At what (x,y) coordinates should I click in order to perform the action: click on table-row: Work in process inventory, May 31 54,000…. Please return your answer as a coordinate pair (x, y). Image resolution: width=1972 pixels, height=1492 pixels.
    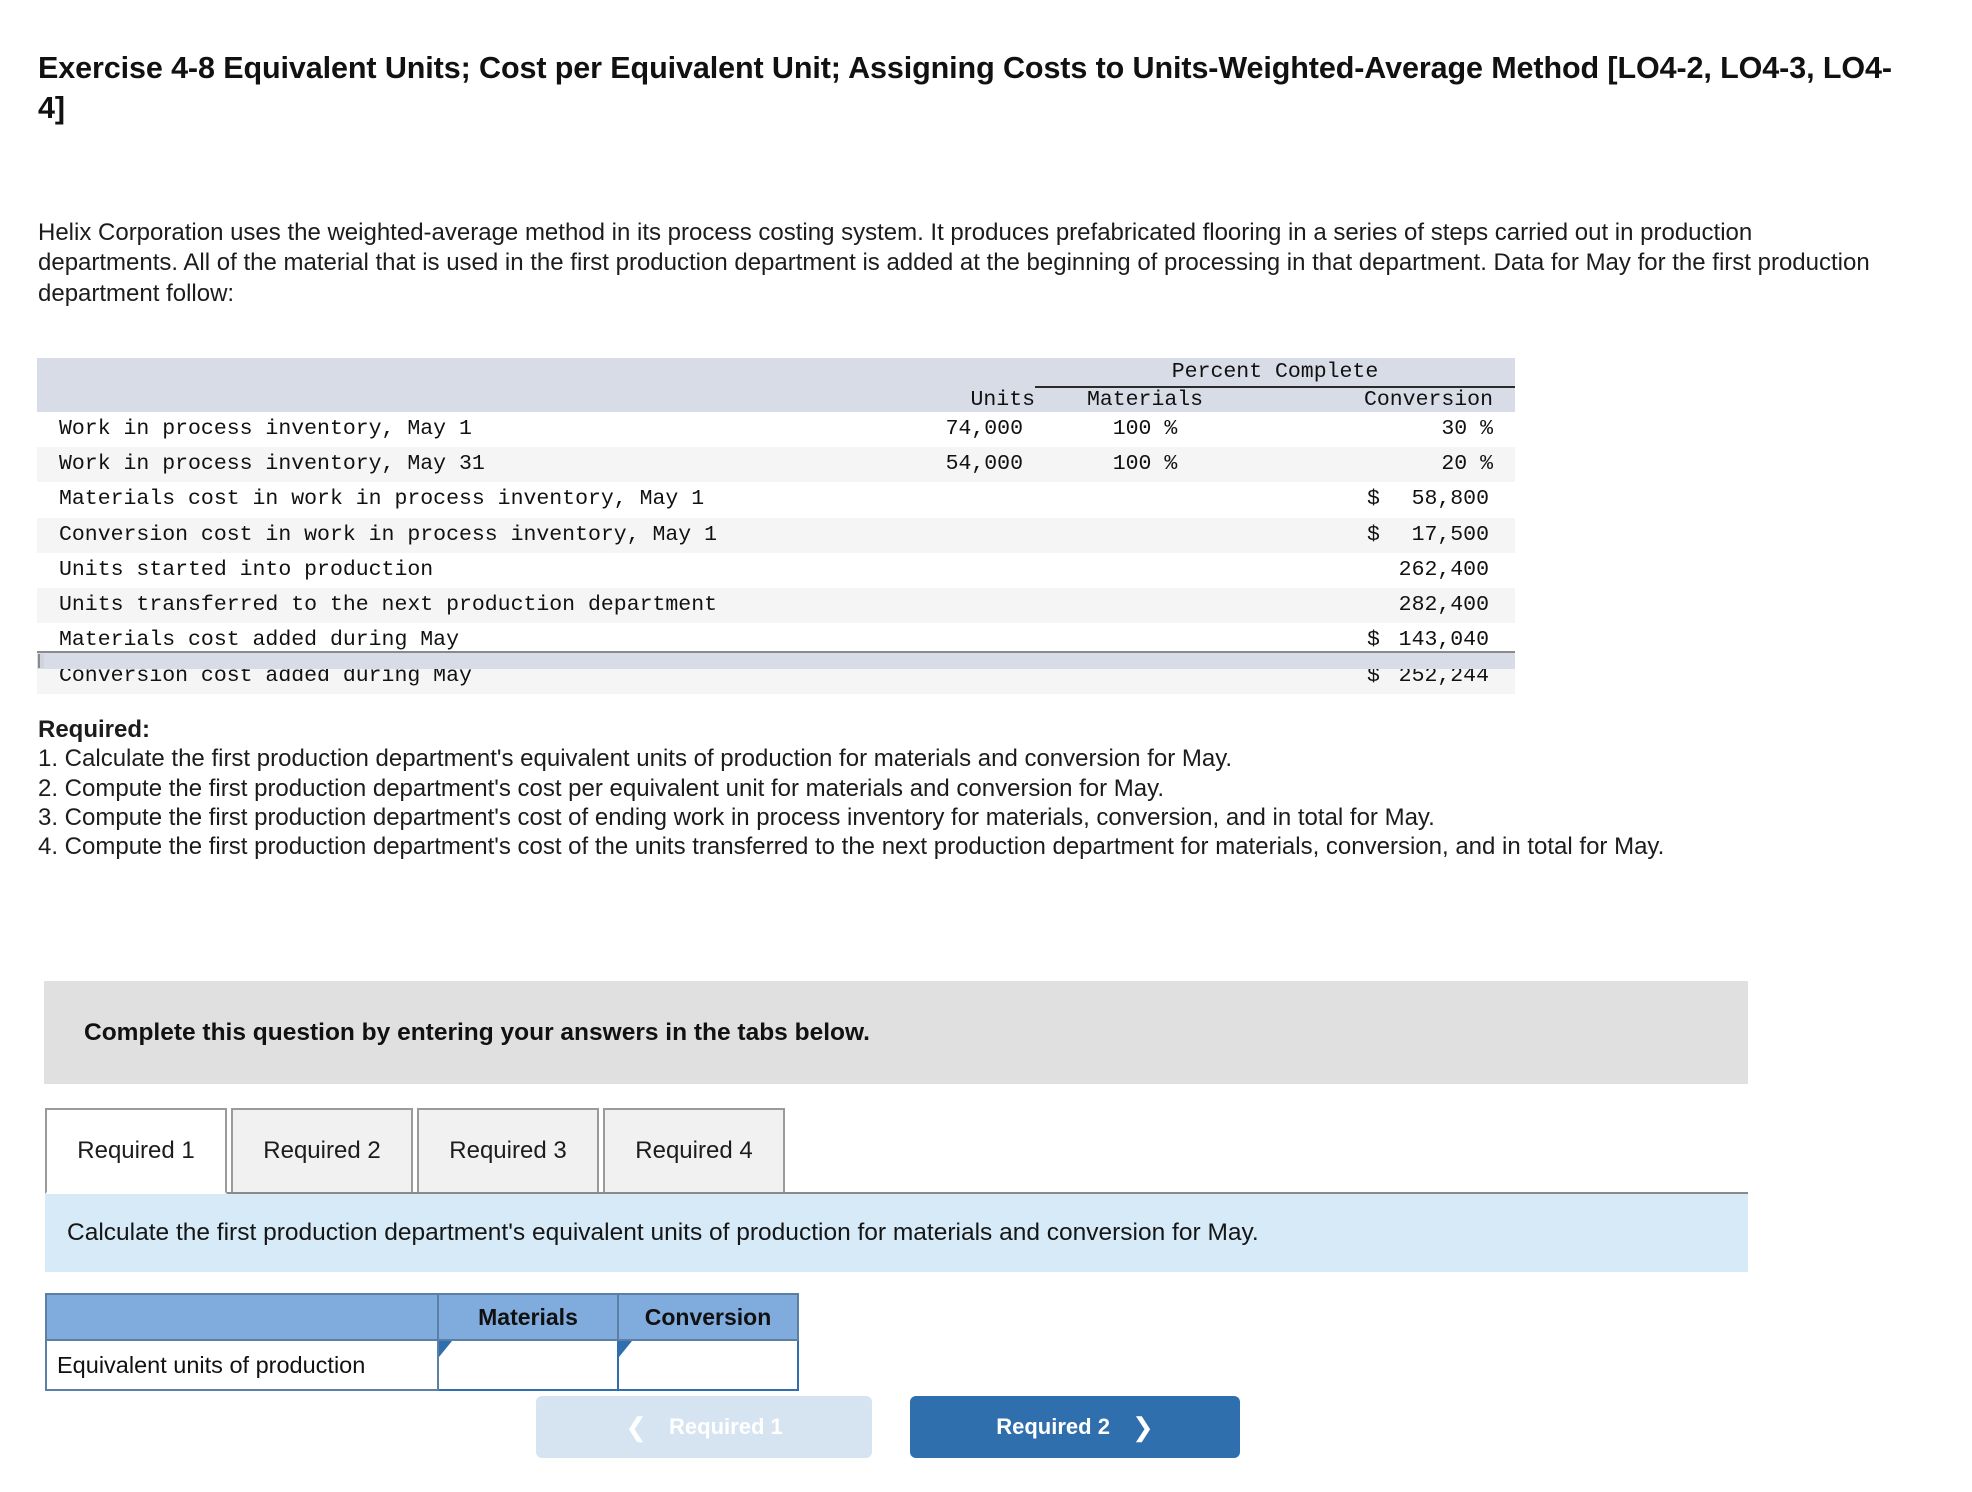
    Looking at the image, I should click on (776, 465).